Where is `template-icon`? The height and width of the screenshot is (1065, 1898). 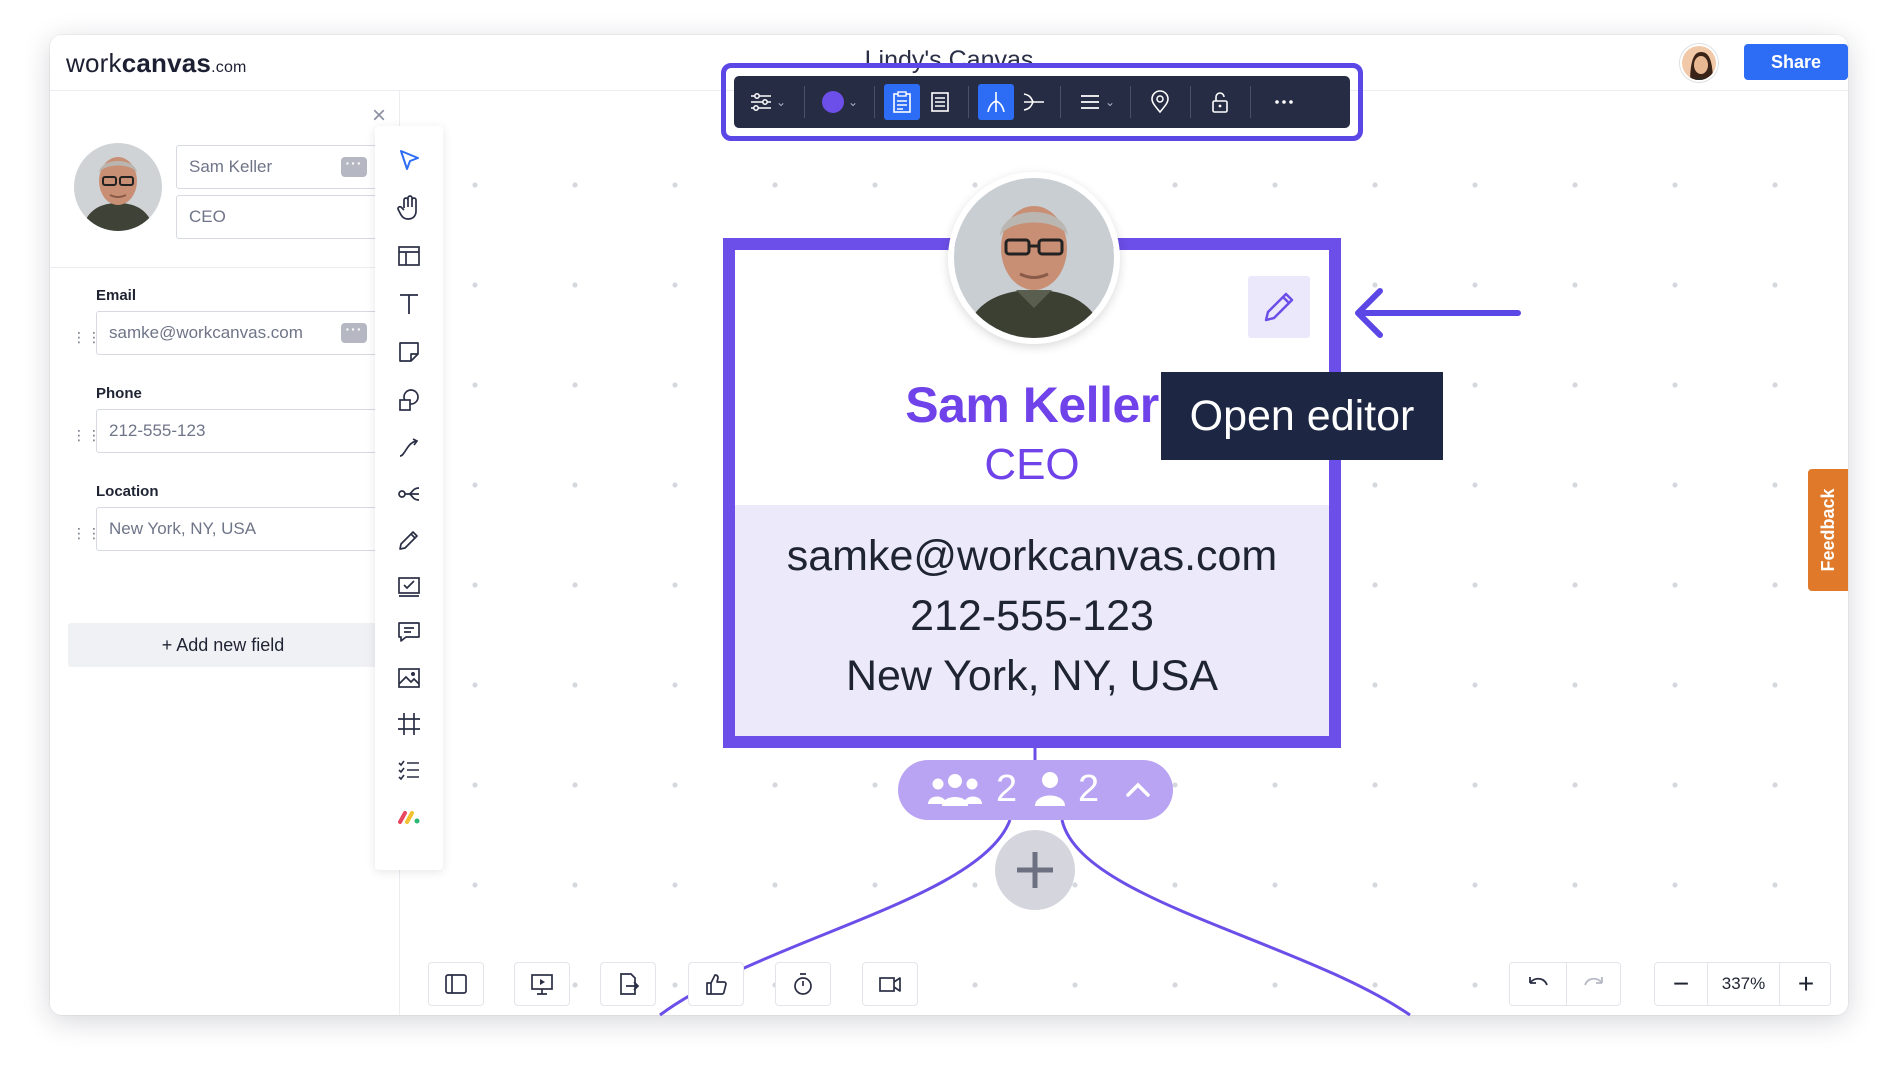 template-icon is located at coordinates (409, 256).